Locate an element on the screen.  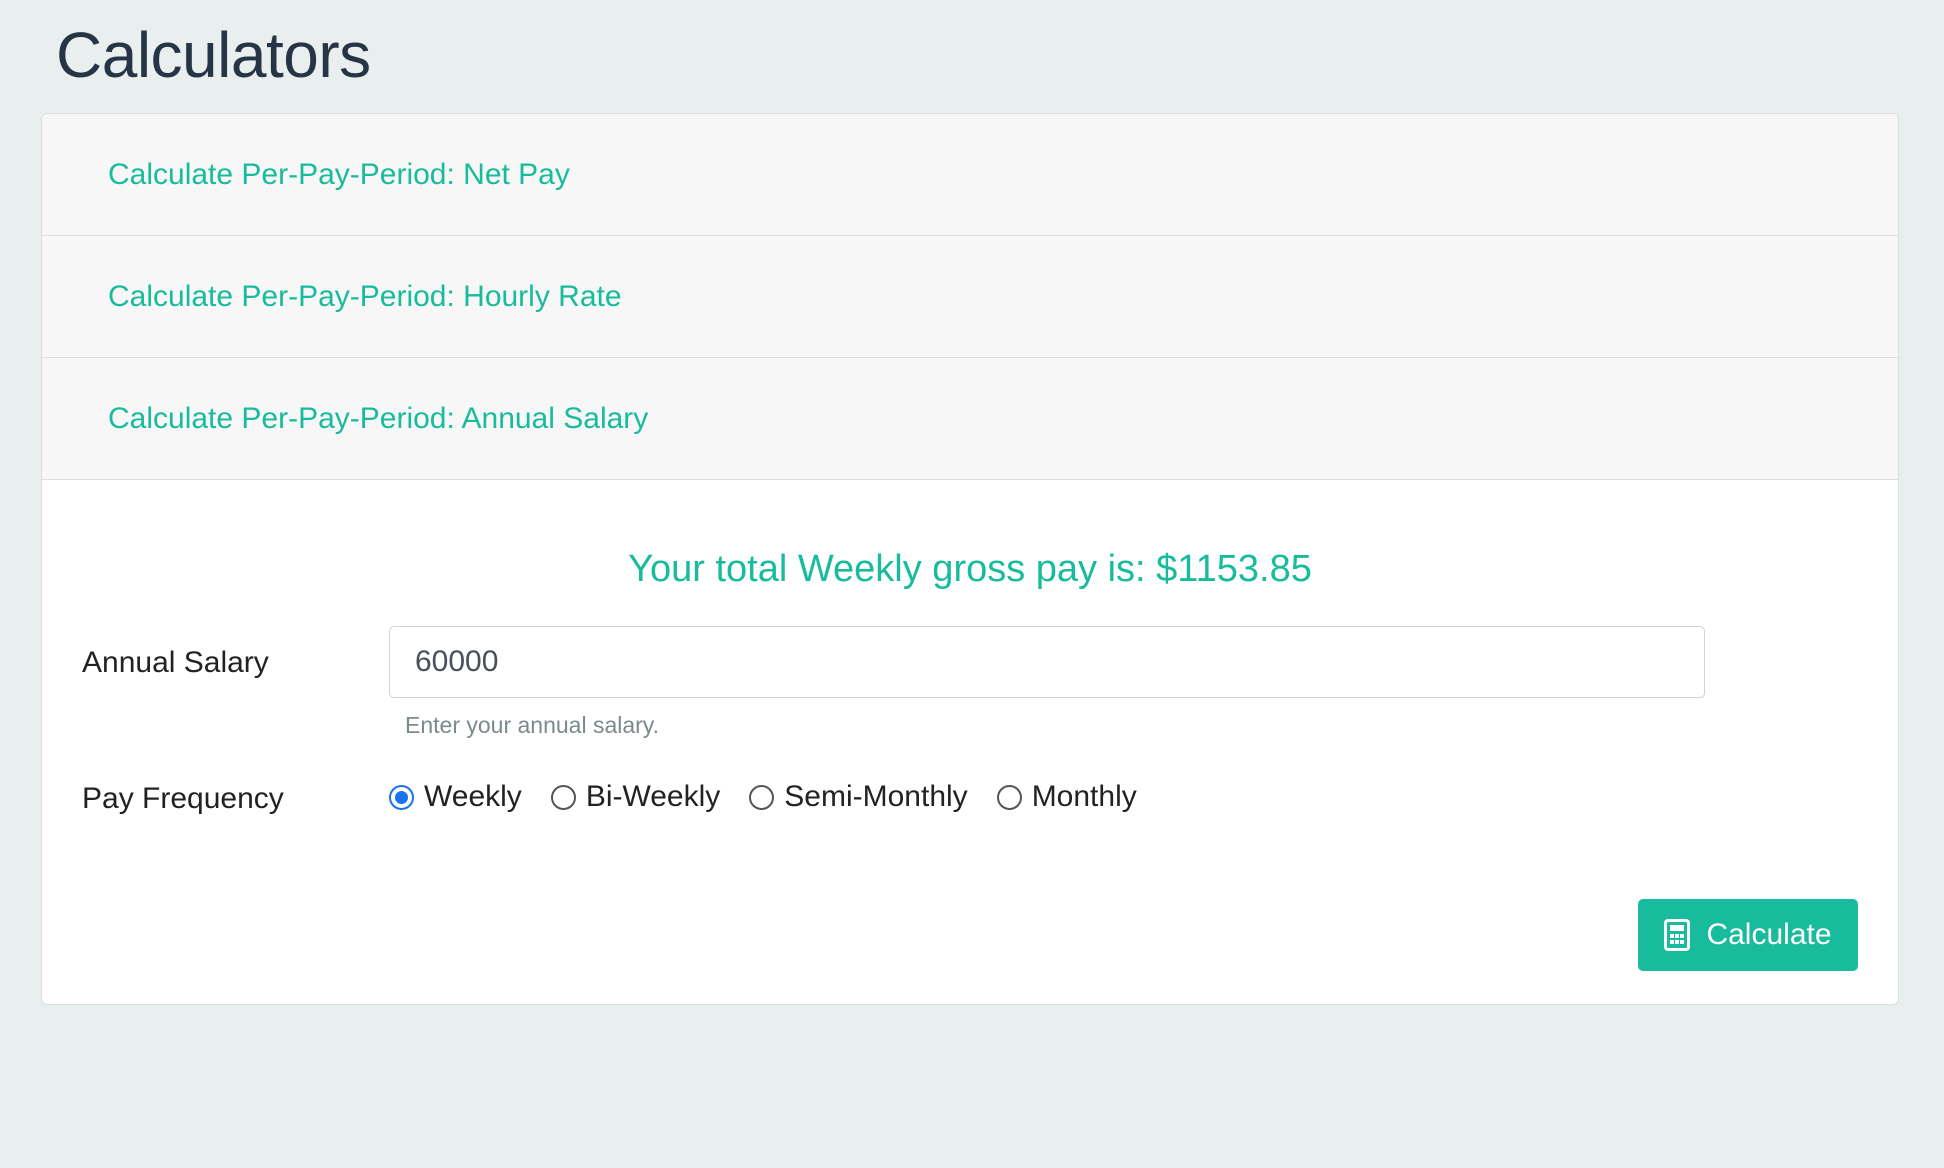
frequency-option-monthly: Monthly is located at coordinates (1066, 797).